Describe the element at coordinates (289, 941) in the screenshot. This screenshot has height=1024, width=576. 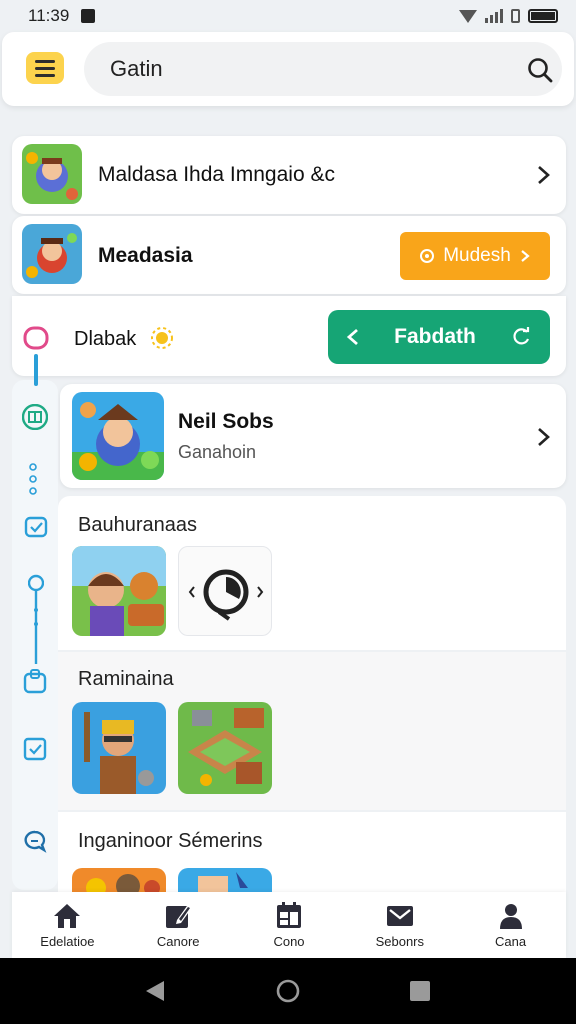
I see `nav-label: Cono` at that location.